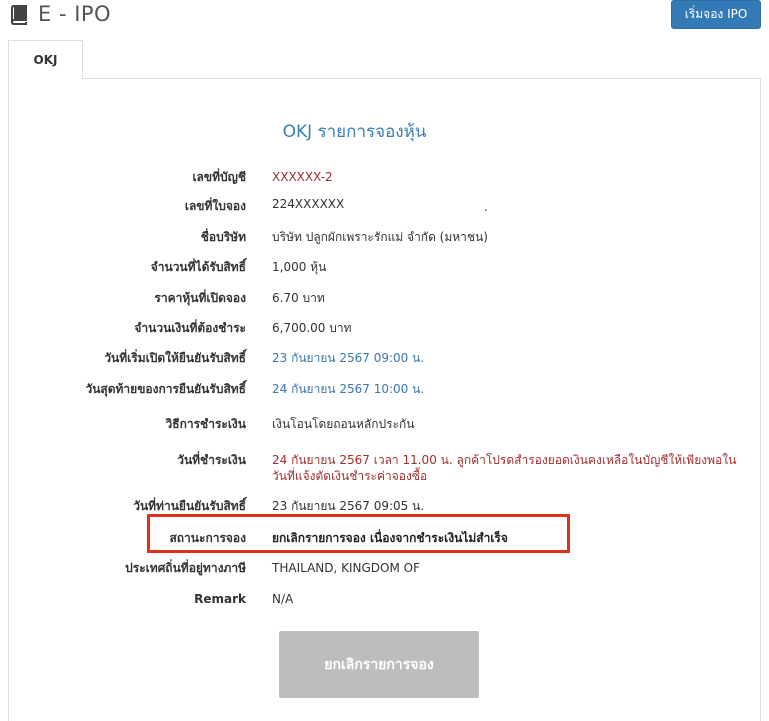  I want to click on field-value: 6,700.00 บาท, so click(312, 328).